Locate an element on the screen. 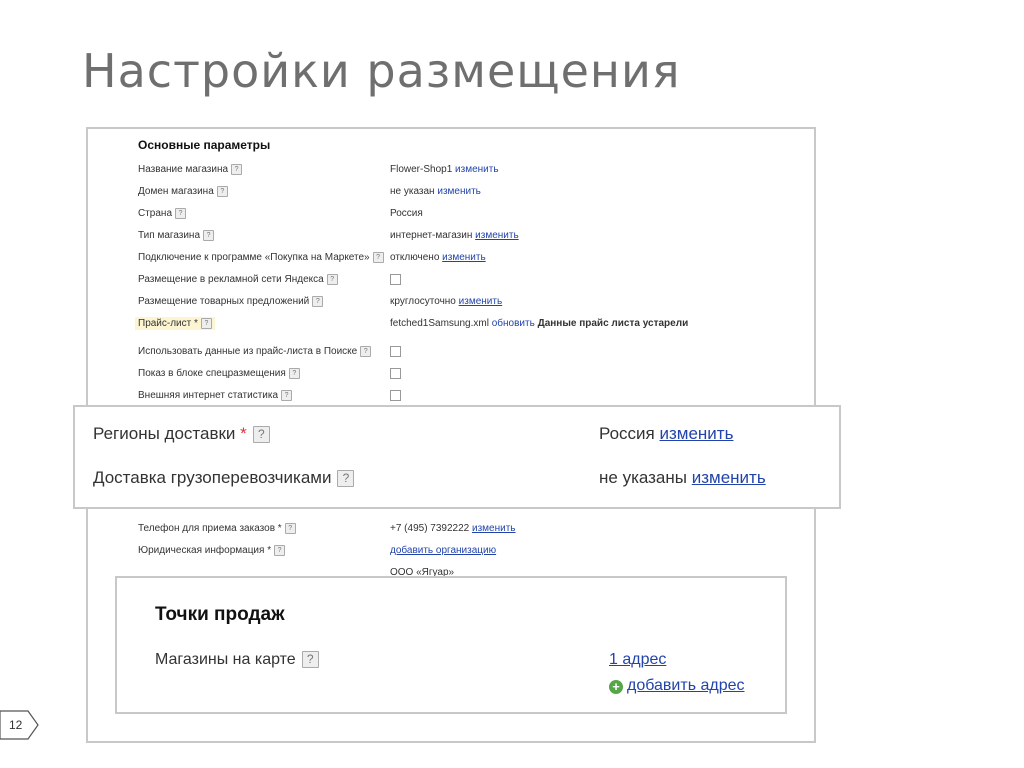 The image size is (1024, 768). add-address-link: добавить адрес is located at coordinates (686, 685).